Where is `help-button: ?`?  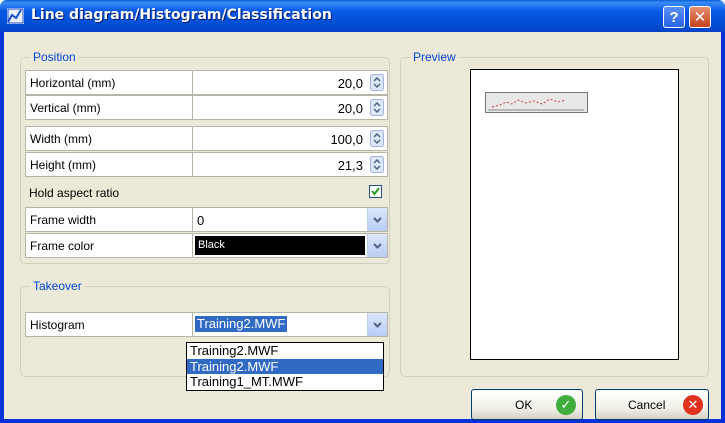 help-button: ? is located at coordinates (674, 17).